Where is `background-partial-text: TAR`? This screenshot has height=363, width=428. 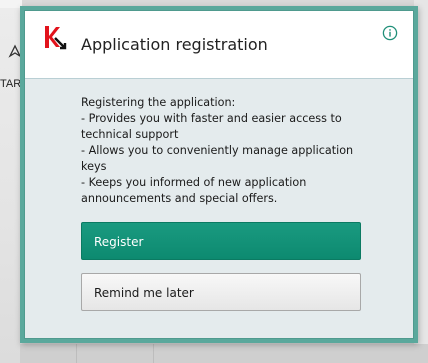 background-partial-text: TAR is located at coordinates (11, 84).